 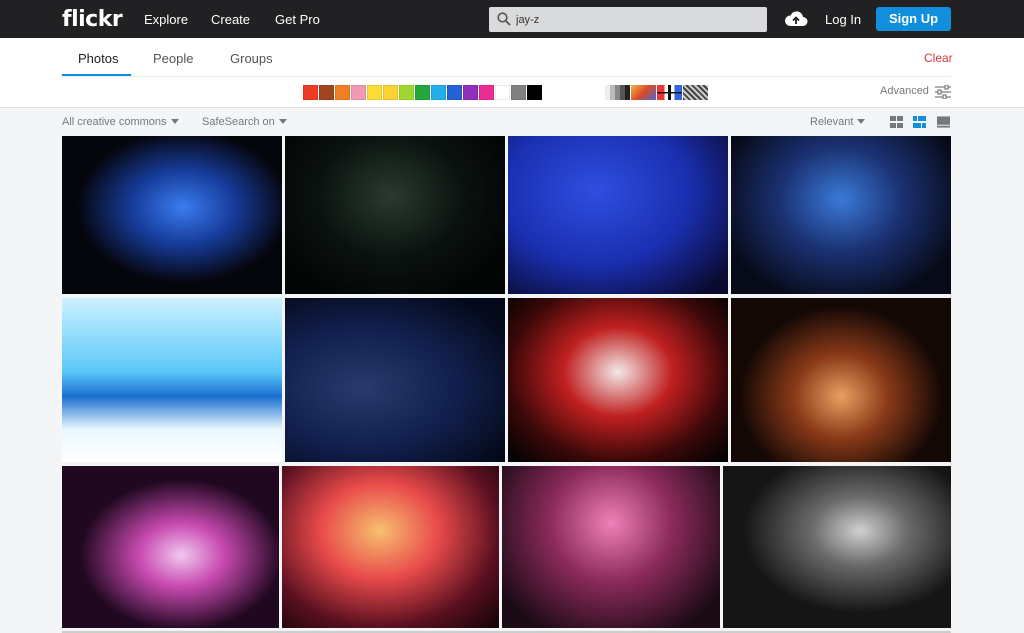 What do you see at coordinates (796, 19) in the screenshot?
I see `upload-cloud-icon` at bounding box center [796, 19].